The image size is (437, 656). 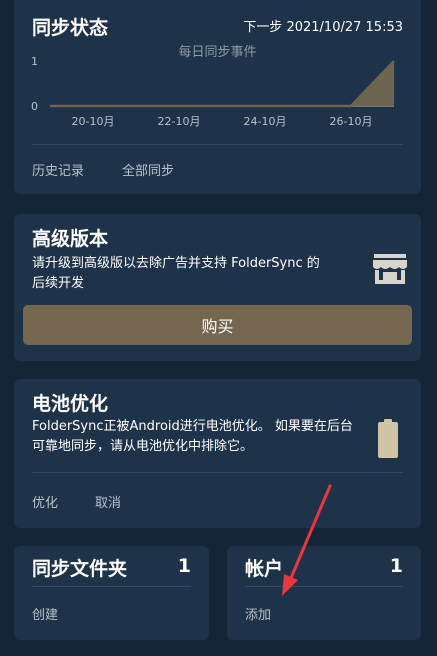 I want to click on buy-button-label: 购买, so click(x=217, y=326).